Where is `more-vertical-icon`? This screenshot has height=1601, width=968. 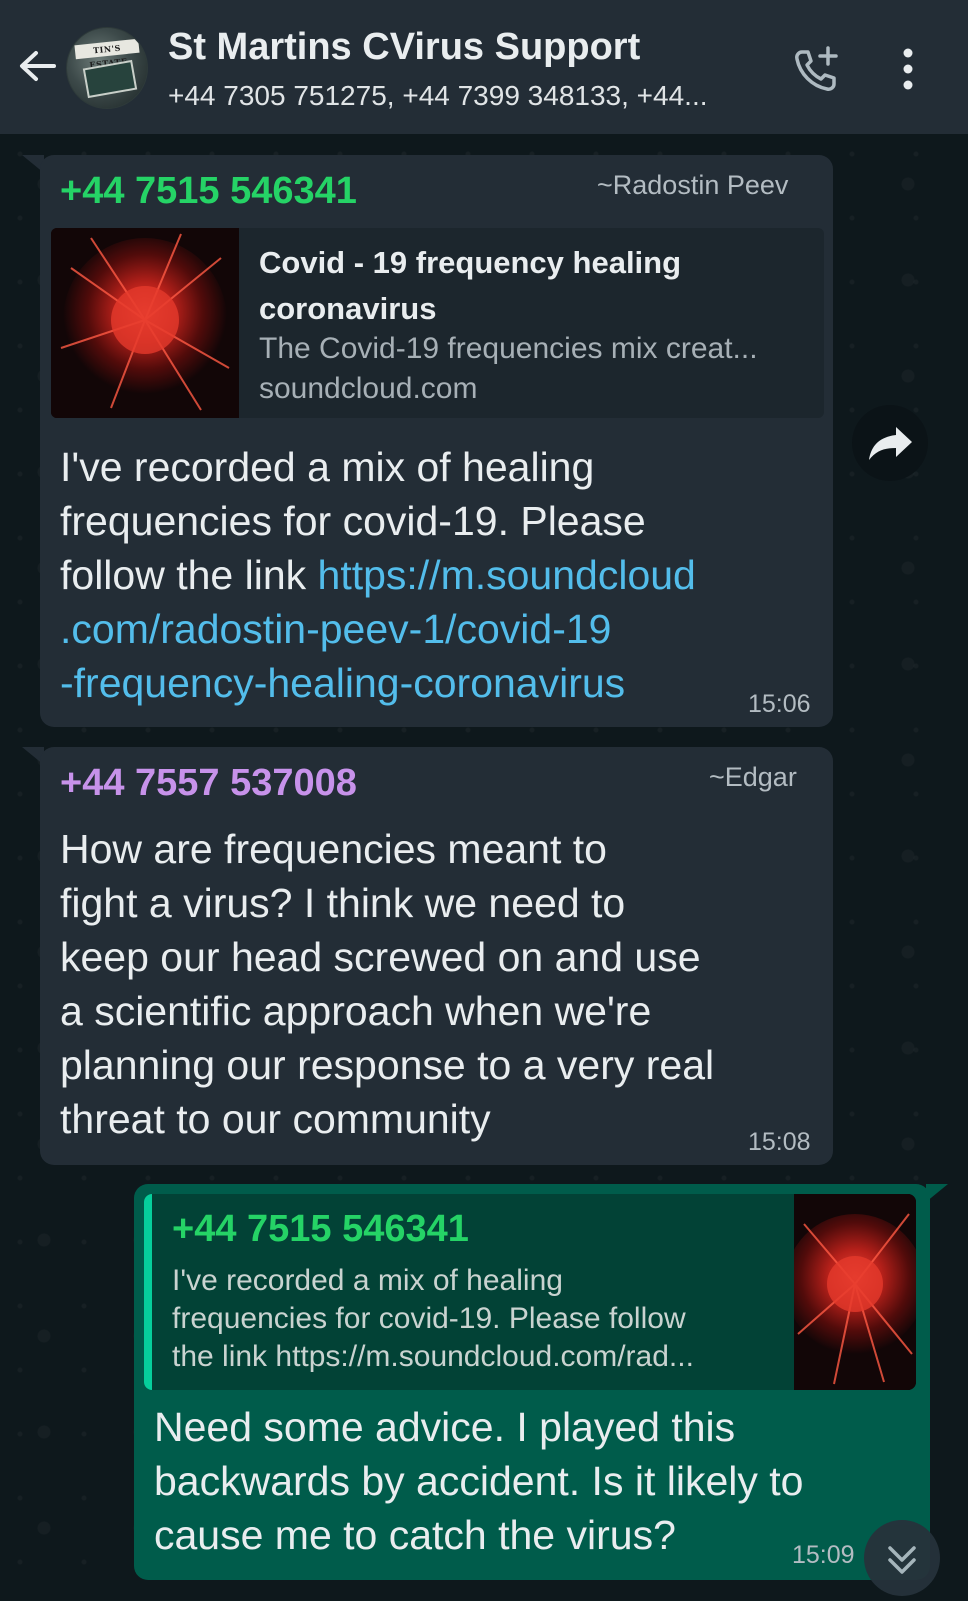 more-vertical-icon is located at coordinates (908, 69).